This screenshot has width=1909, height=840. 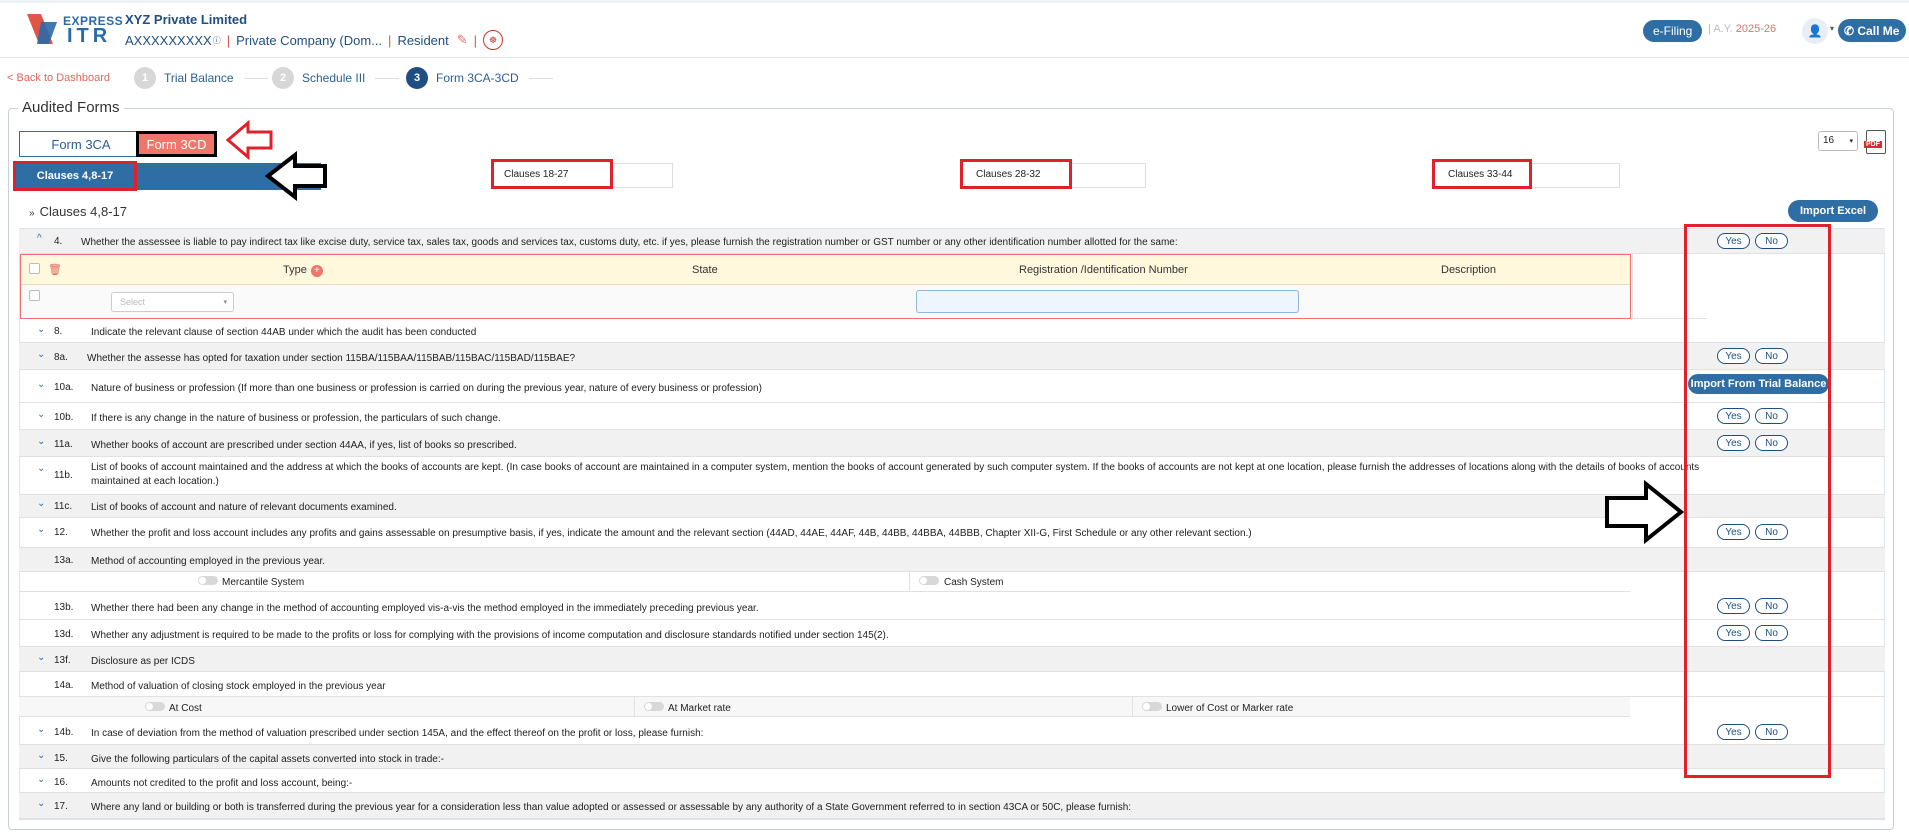 I want to click on phone-icon: ✆, so click(x=1851, y=30).